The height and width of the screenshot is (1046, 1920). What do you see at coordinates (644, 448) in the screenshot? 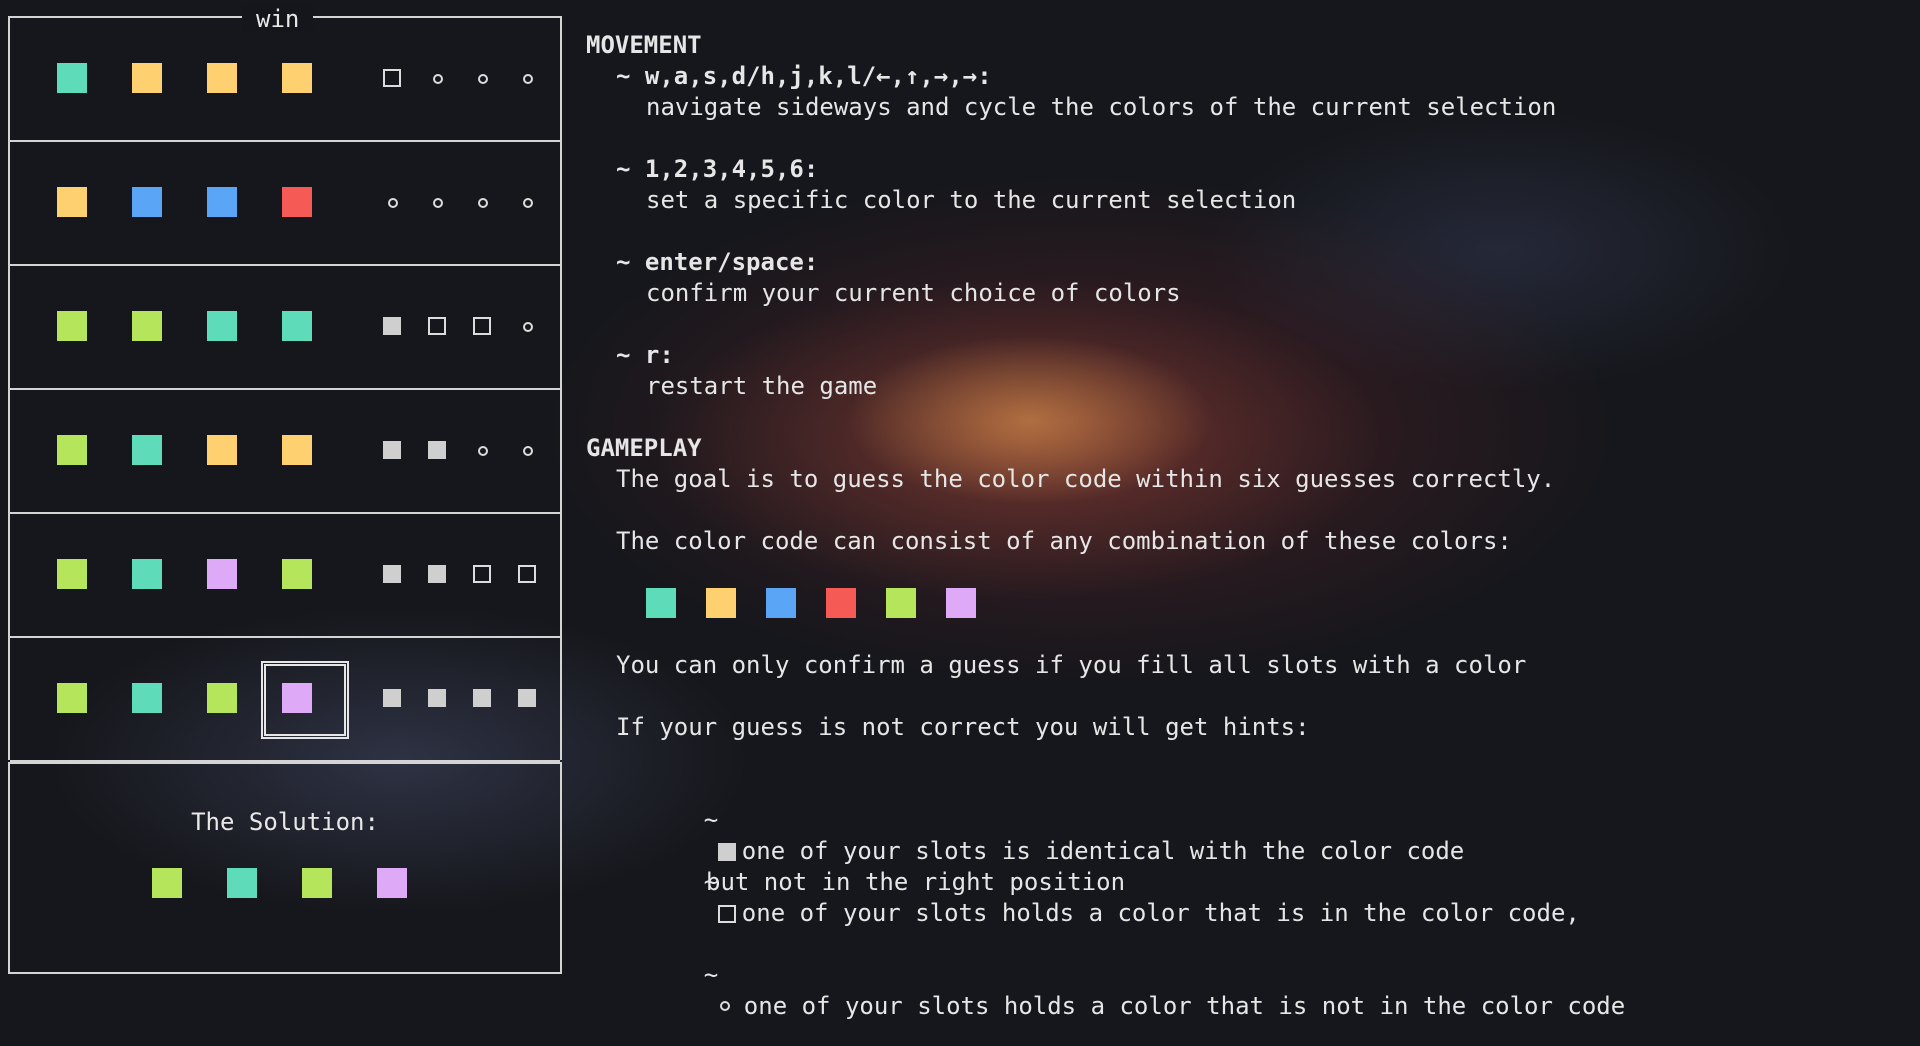
I see `gameplay-heading: GAMEPLAY` at bounding box center [644, 448].